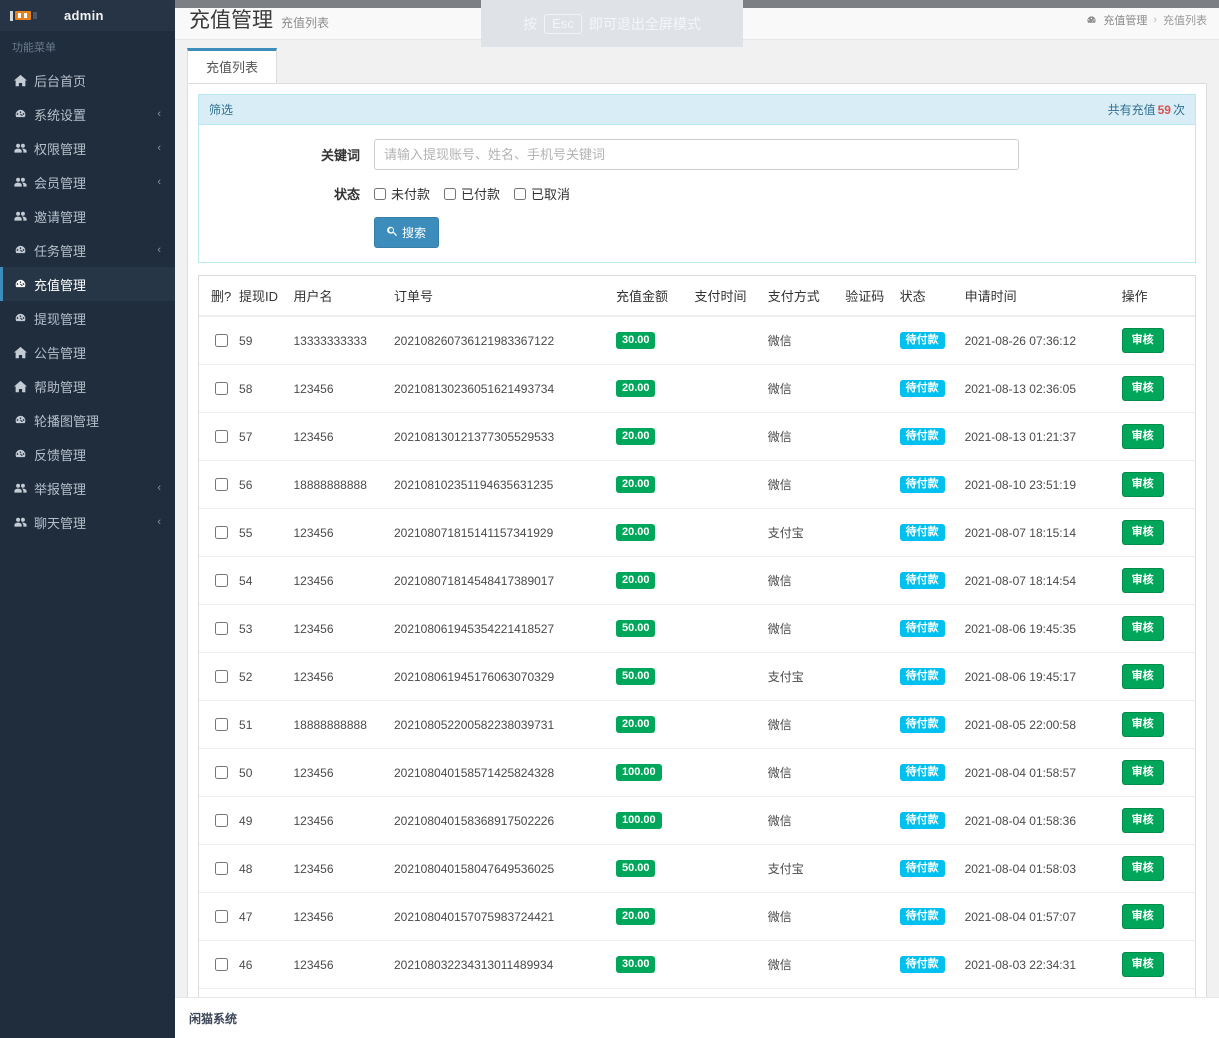  I want to click on sidebar-item-1: 系统设置 ‹, so click(87, 114).